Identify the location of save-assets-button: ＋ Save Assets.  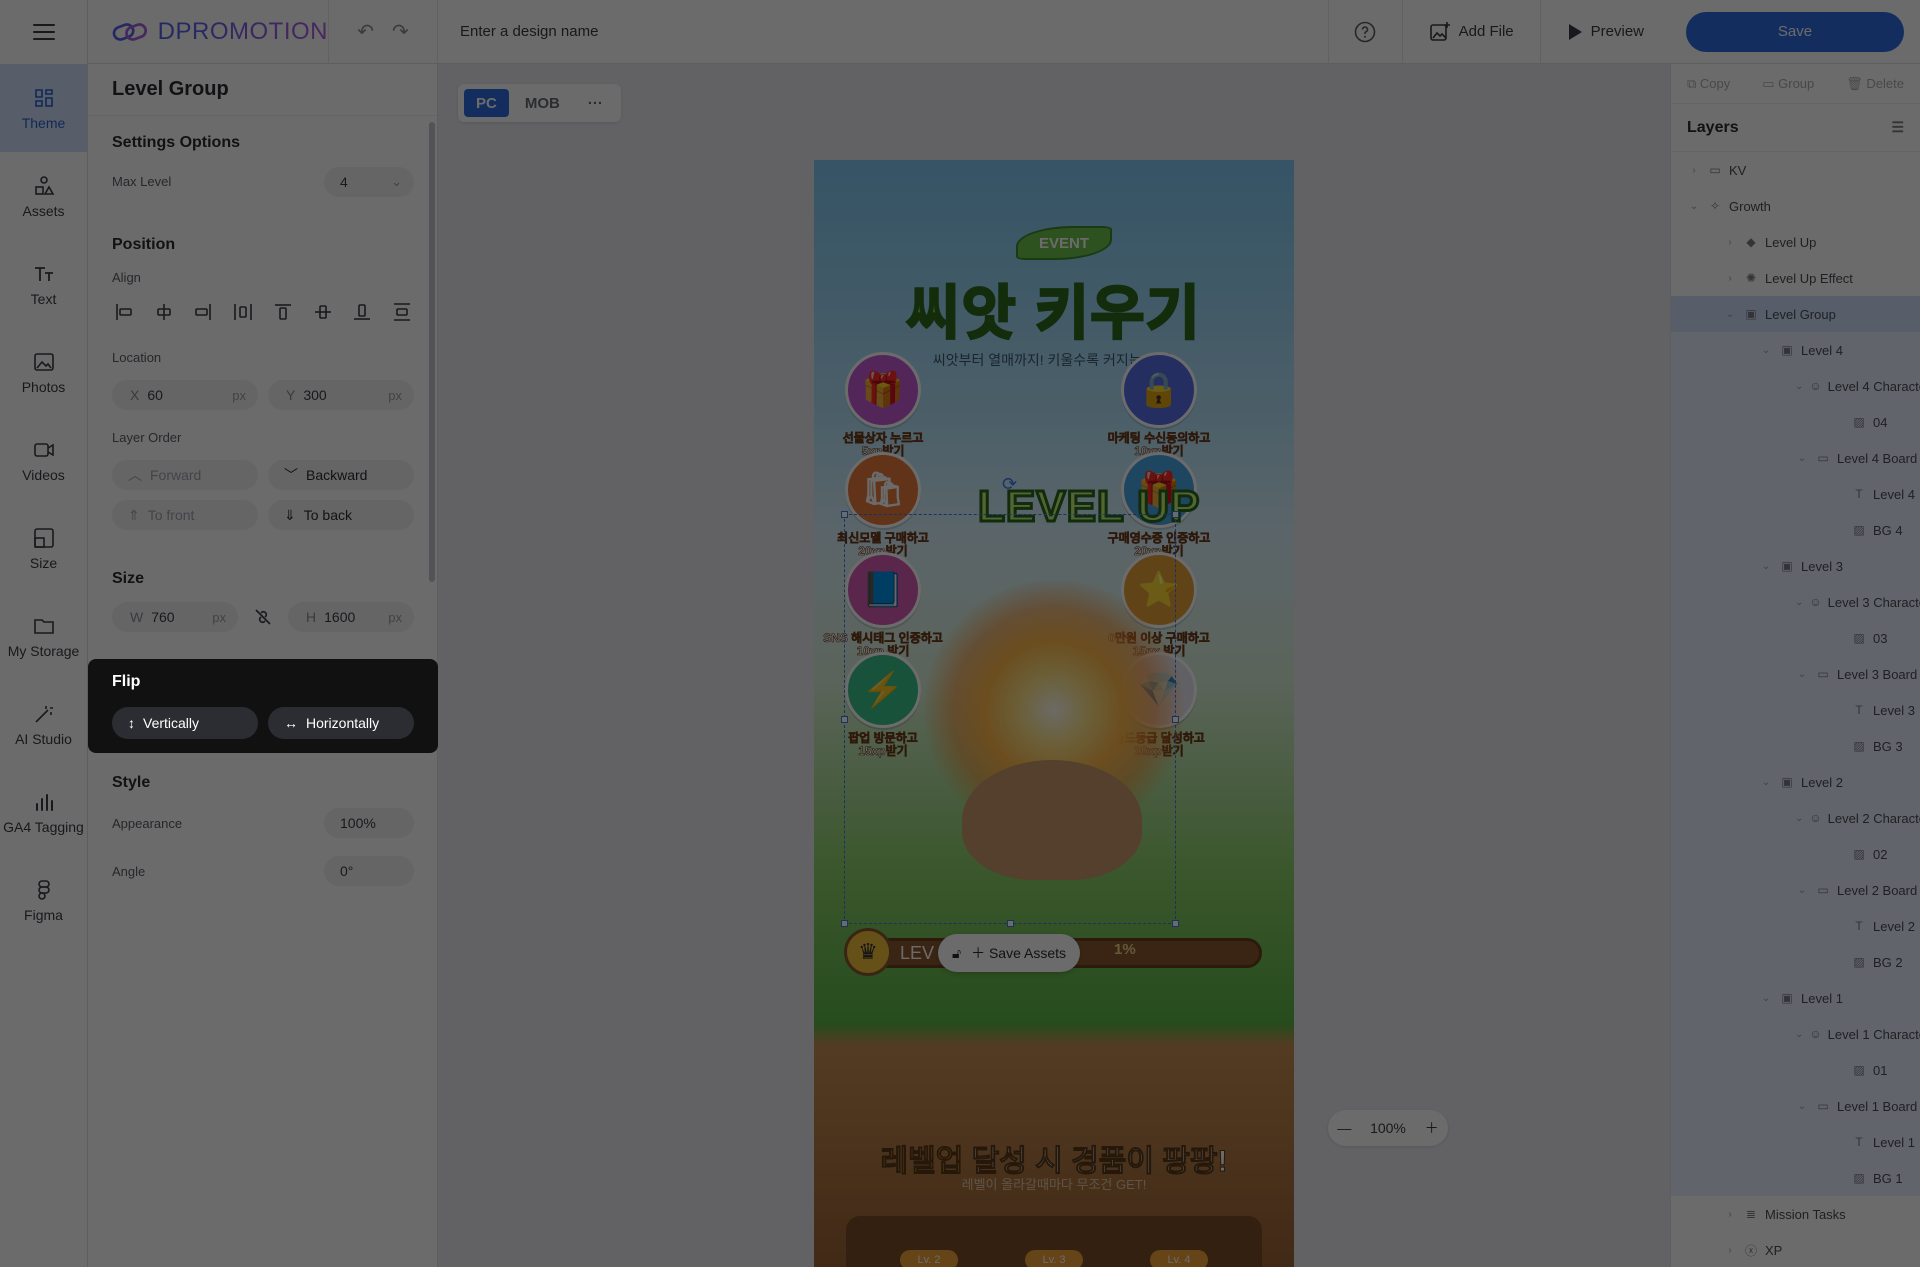
(1018, 953).